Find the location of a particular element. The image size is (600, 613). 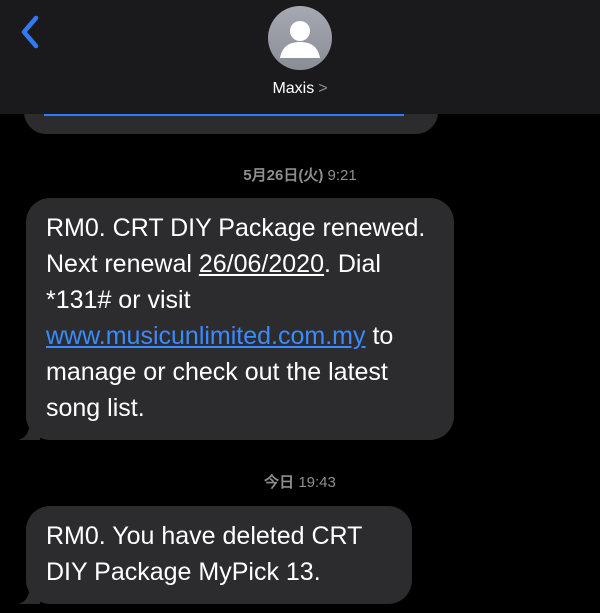

timestamp-date: 今日 is located at coordinates (279, 482).